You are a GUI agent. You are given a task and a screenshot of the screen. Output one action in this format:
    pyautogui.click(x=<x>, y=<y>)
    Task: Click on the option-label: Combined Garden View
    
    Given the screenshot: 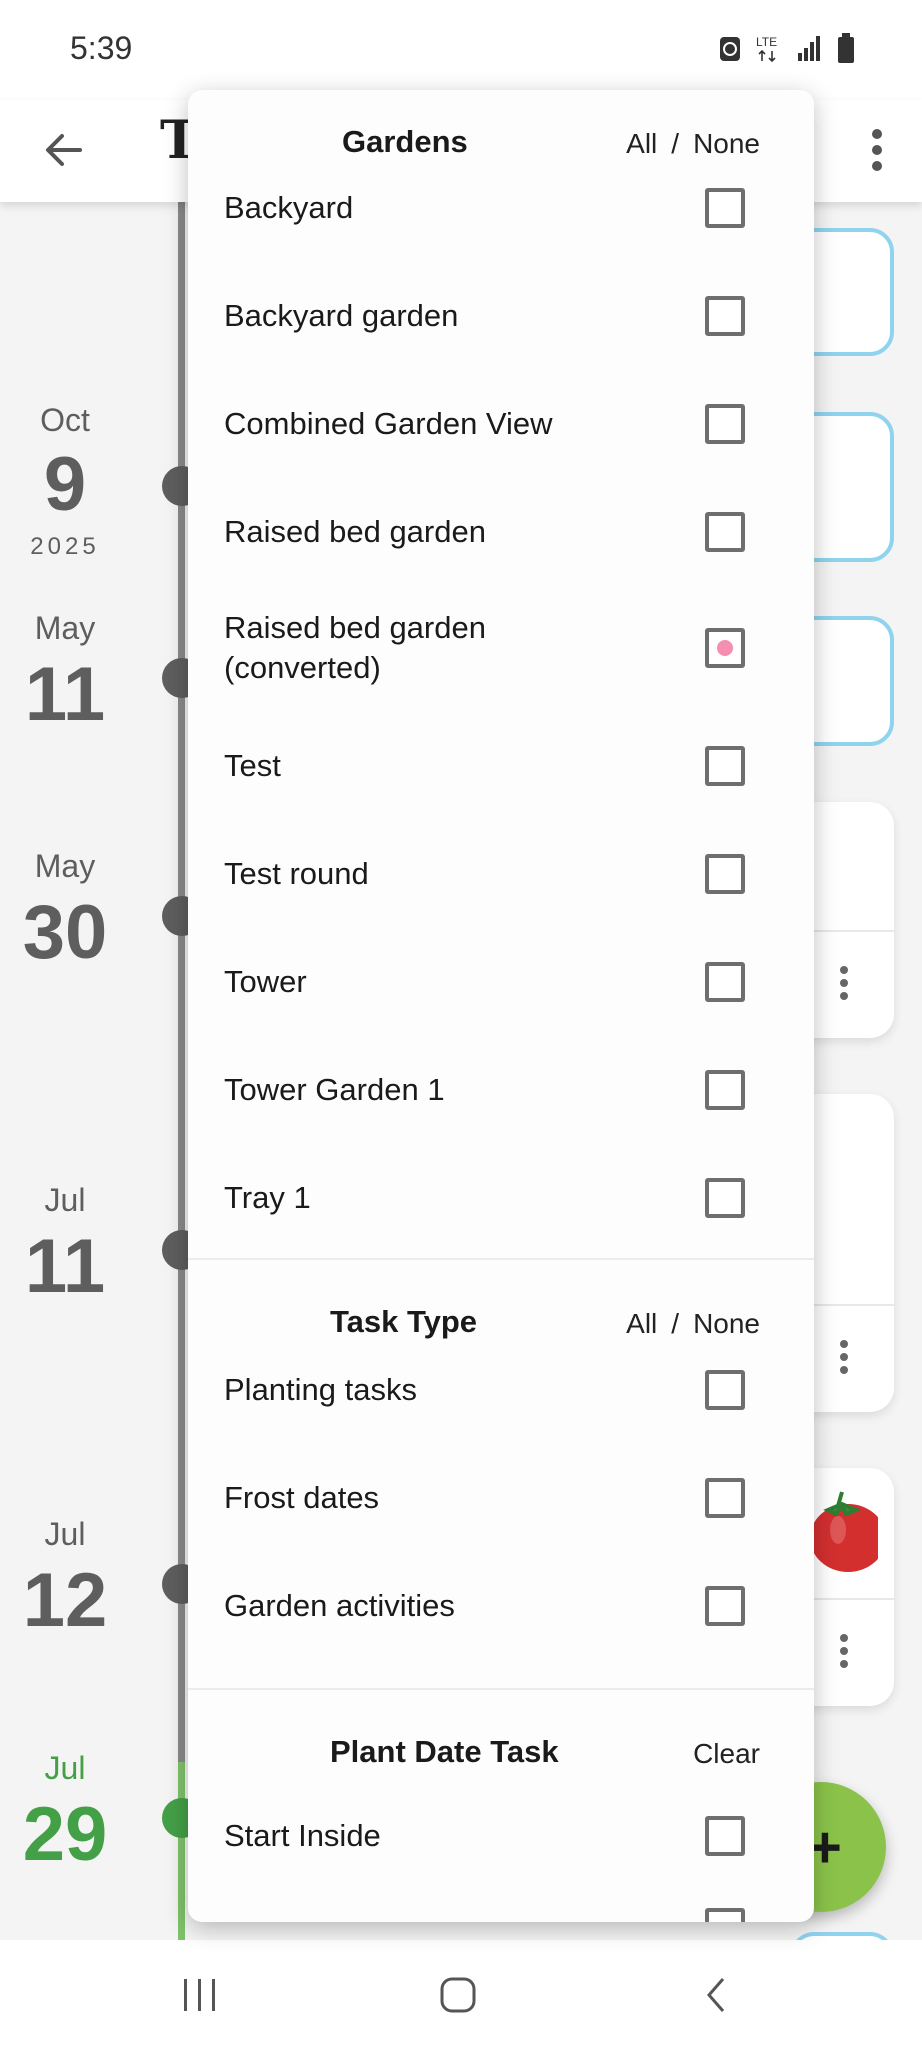 What is the action you would take?
    pyautogui.click(x=388, y=423)
    